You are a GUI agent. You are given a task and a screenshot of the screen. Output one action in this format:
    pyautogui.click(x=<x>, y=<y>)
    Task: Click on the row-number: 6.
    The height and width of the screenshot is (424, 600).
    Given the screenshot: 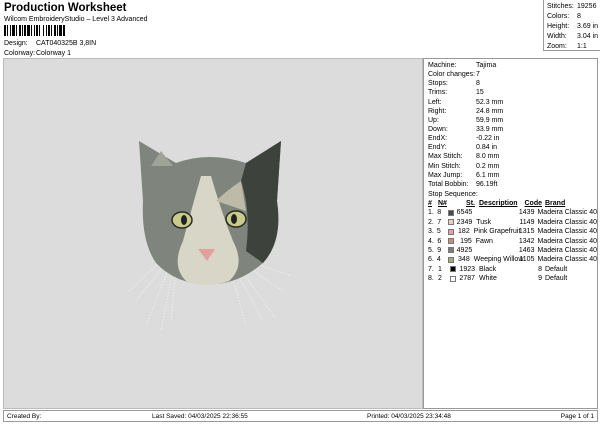 What is the action you would take?
    pyautogui.click(x=431, y=260)
    